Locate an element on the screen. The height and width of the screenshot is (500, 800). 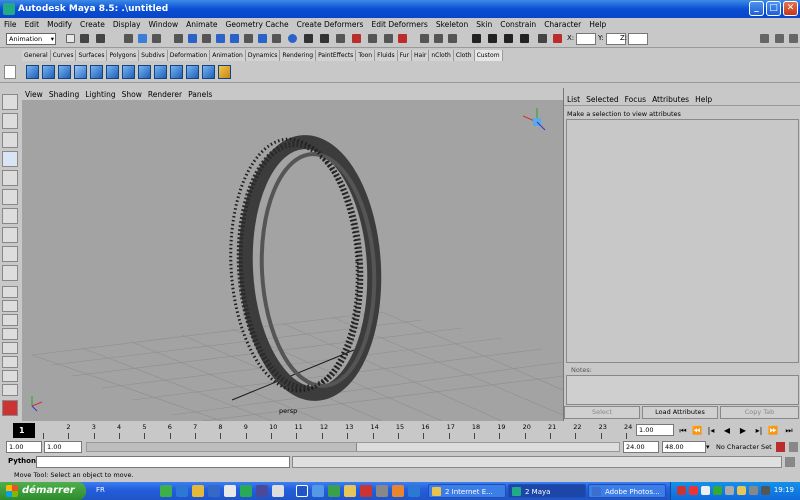
tab-custom: Custom is located at coordinates (488, 55).